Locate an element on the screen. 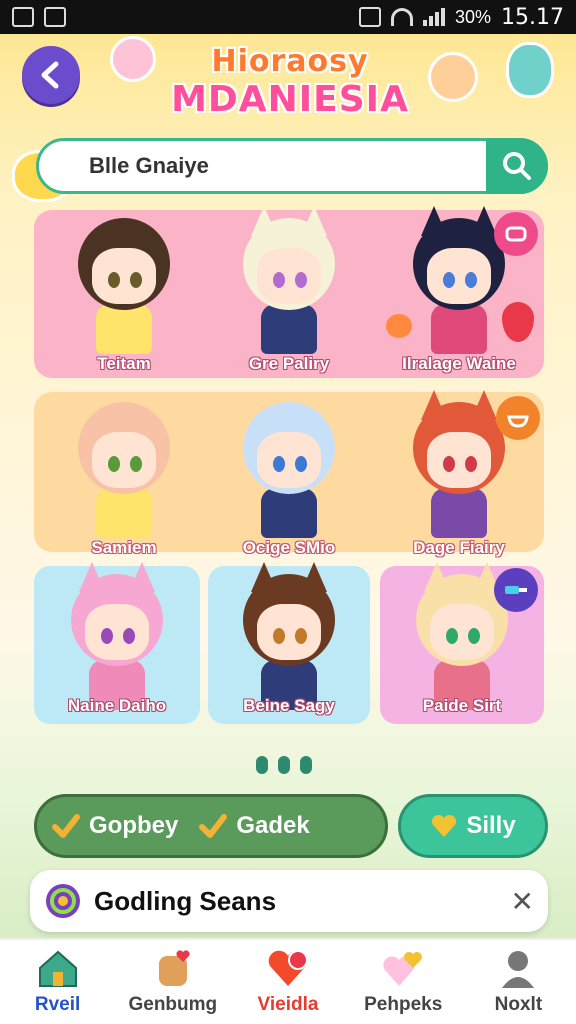  character-name: Gre Paliry is located at coordinates (289, 363).